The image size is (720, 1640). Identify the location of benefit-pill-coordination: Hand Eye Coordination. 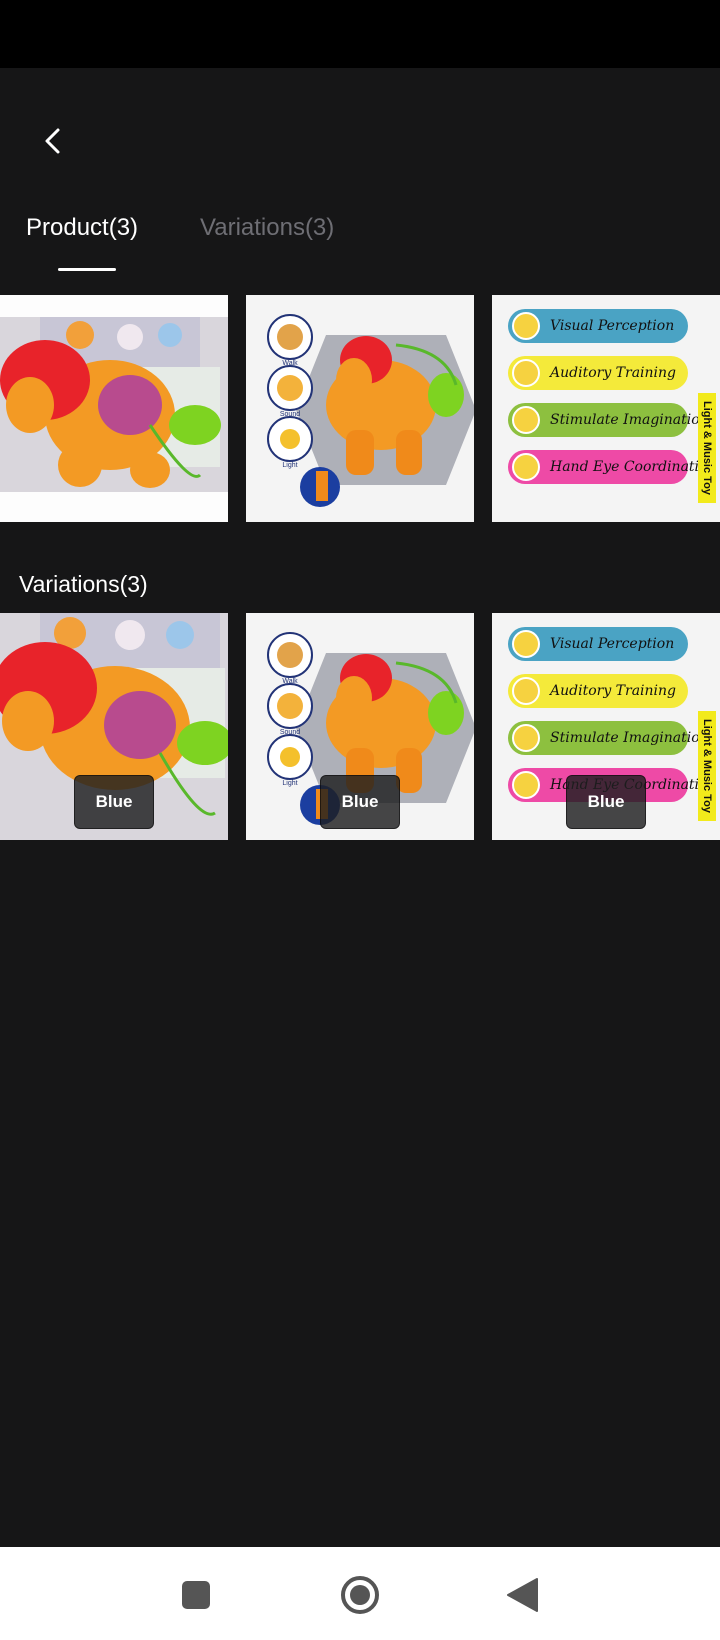
(612, 467).